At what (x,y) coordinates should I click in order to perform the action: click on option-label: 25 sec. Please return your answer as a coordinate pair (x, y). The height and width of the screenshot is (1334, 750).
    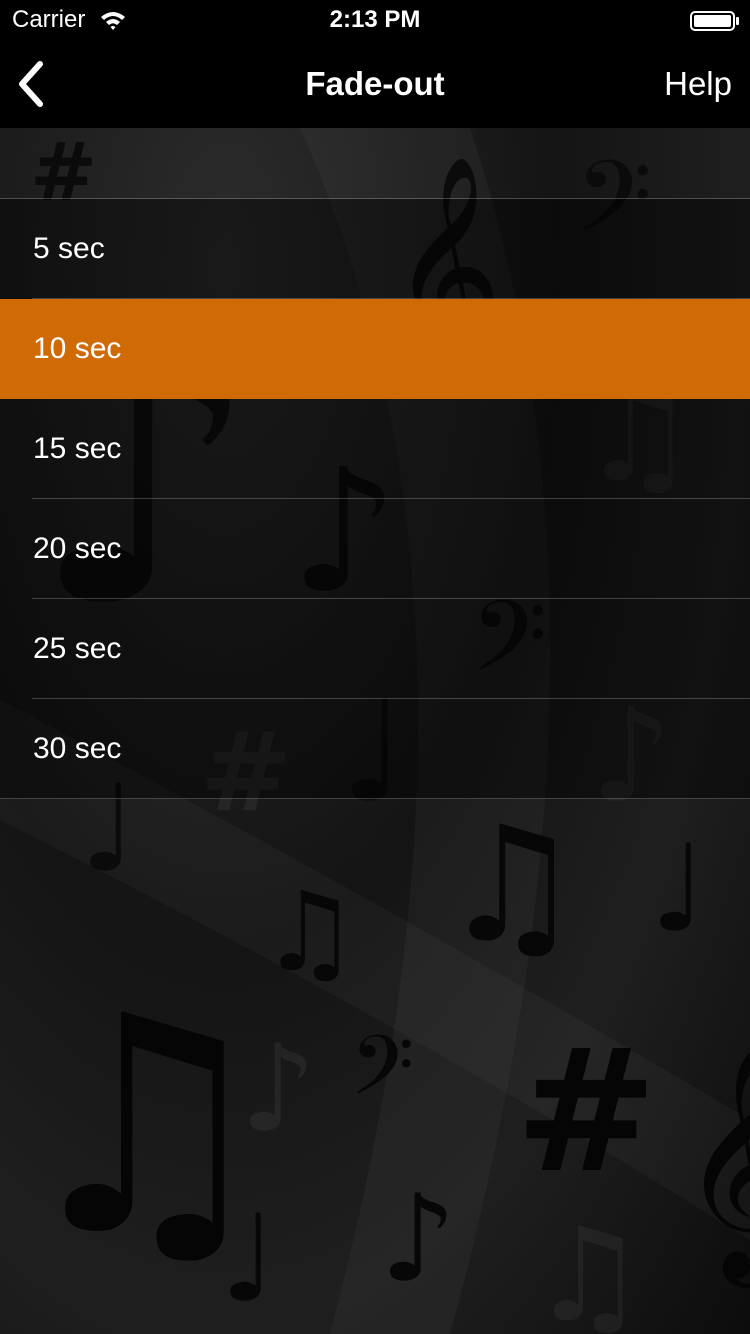
    Looking at the image, I should click on (77, 648).